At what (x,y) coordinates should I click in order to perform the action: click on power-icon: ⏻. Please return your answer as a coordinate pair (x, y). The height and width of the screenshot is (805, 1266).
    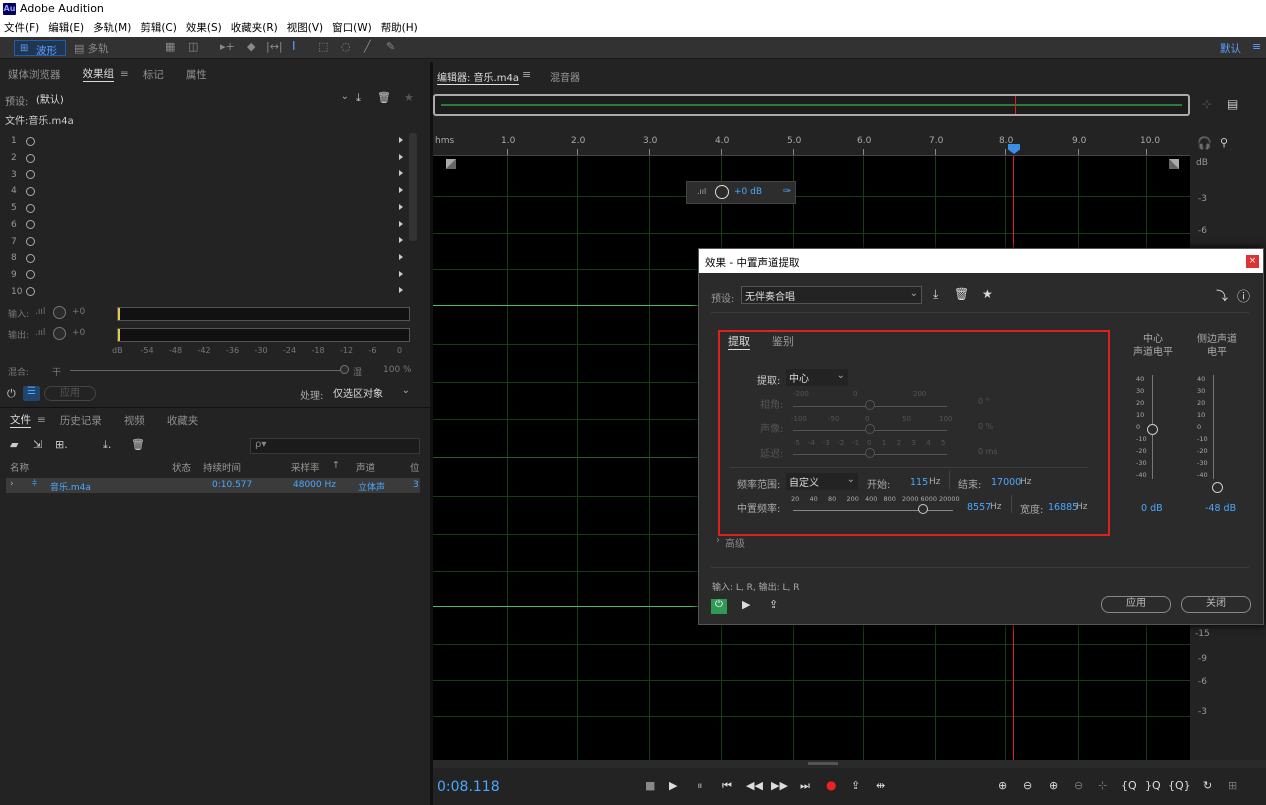
    Looking at the image, I should click on (719, 606).